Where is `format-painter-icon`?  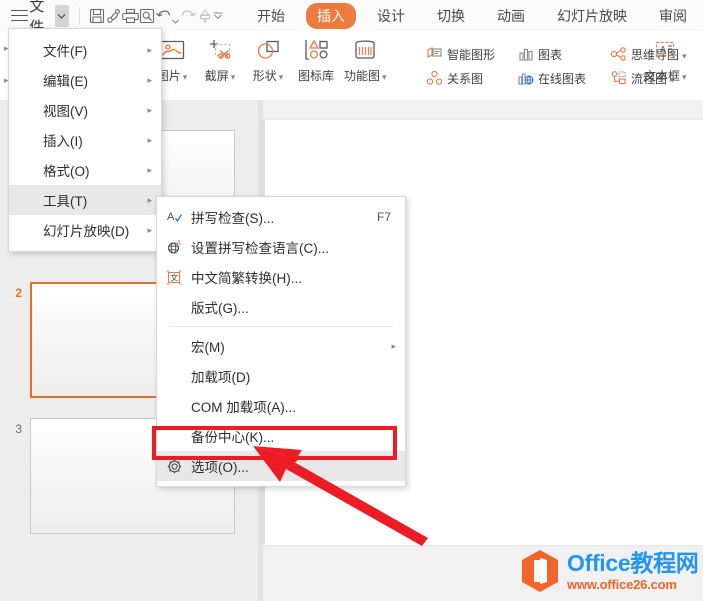
format-painter-icon is located at coordinates (205, 16).